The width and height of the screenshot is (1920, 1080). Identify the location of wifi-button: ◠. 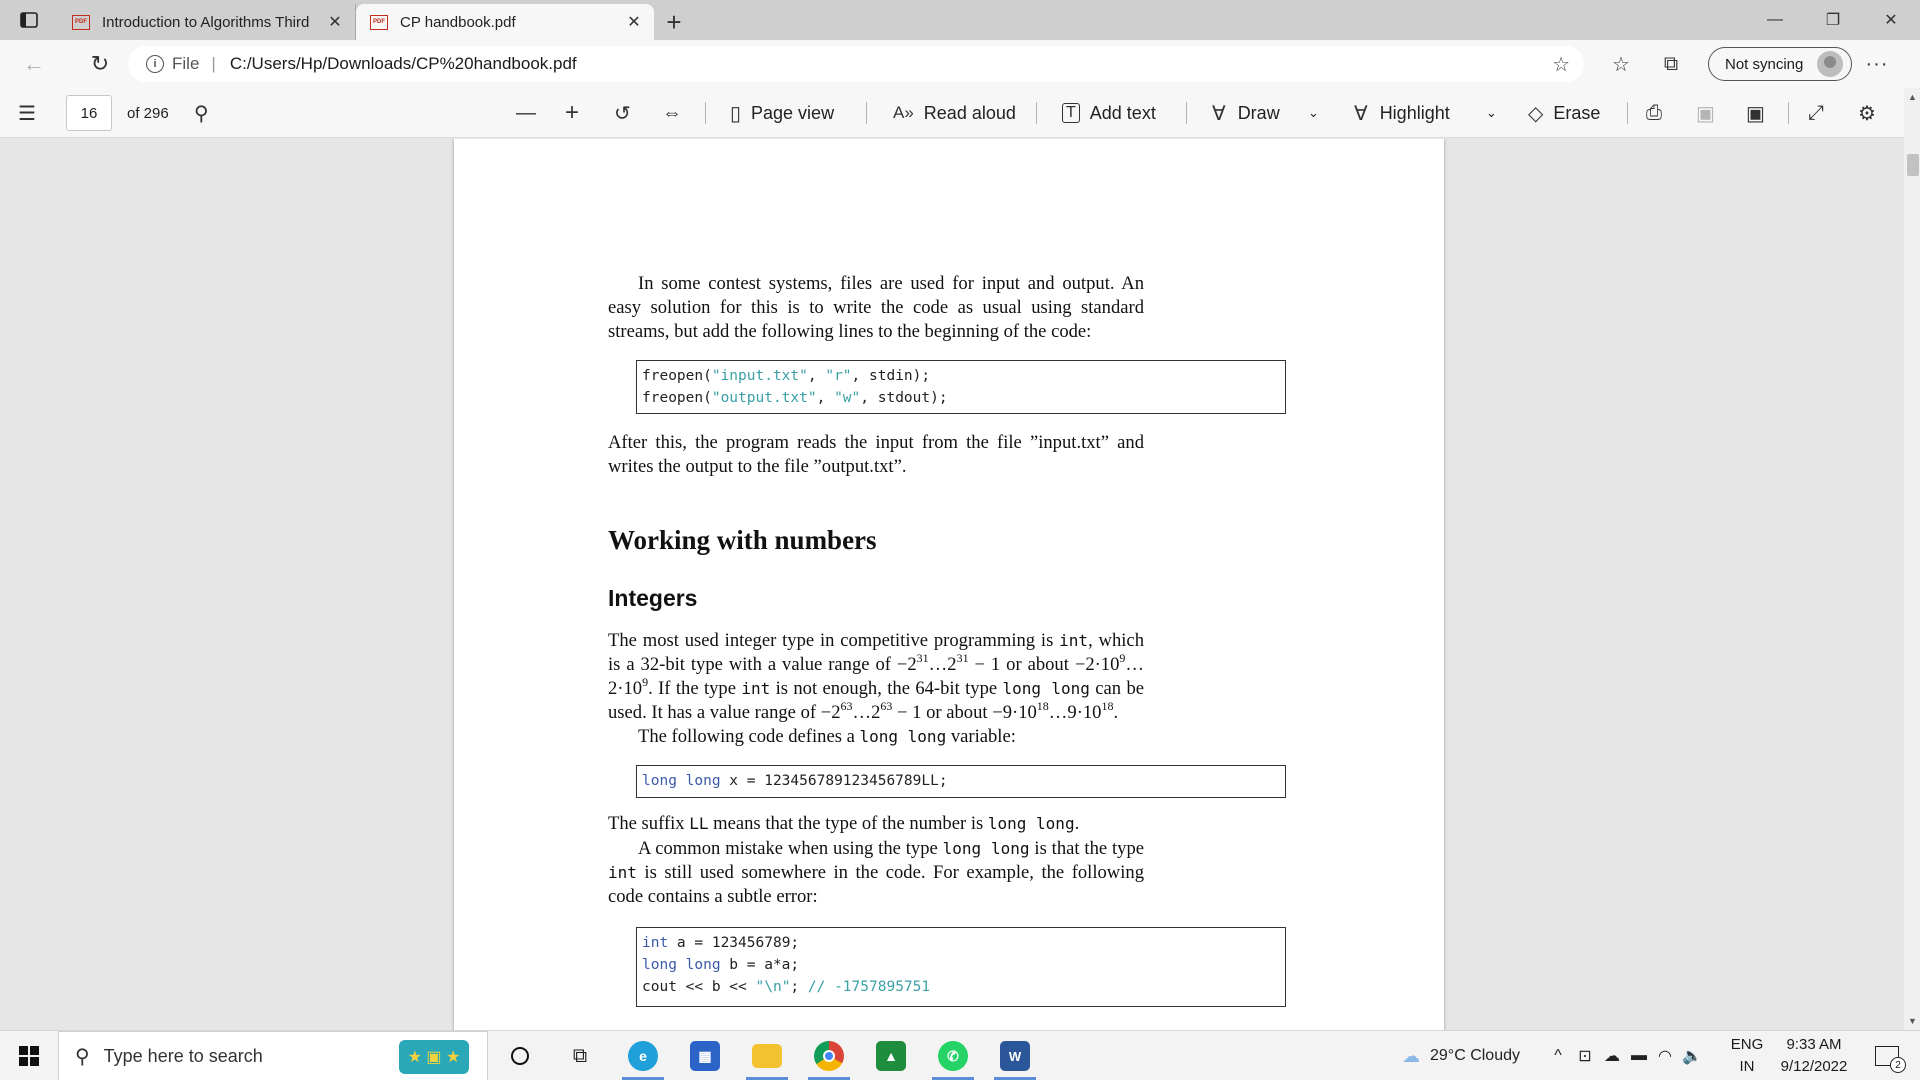
(1665, 1055).